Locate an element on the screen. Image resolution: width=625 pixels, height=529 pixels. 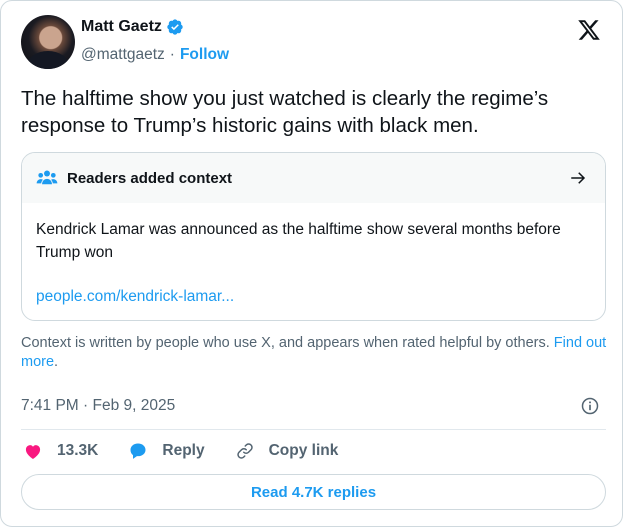
follow-button: Follow is located at coordinates (204, 55).